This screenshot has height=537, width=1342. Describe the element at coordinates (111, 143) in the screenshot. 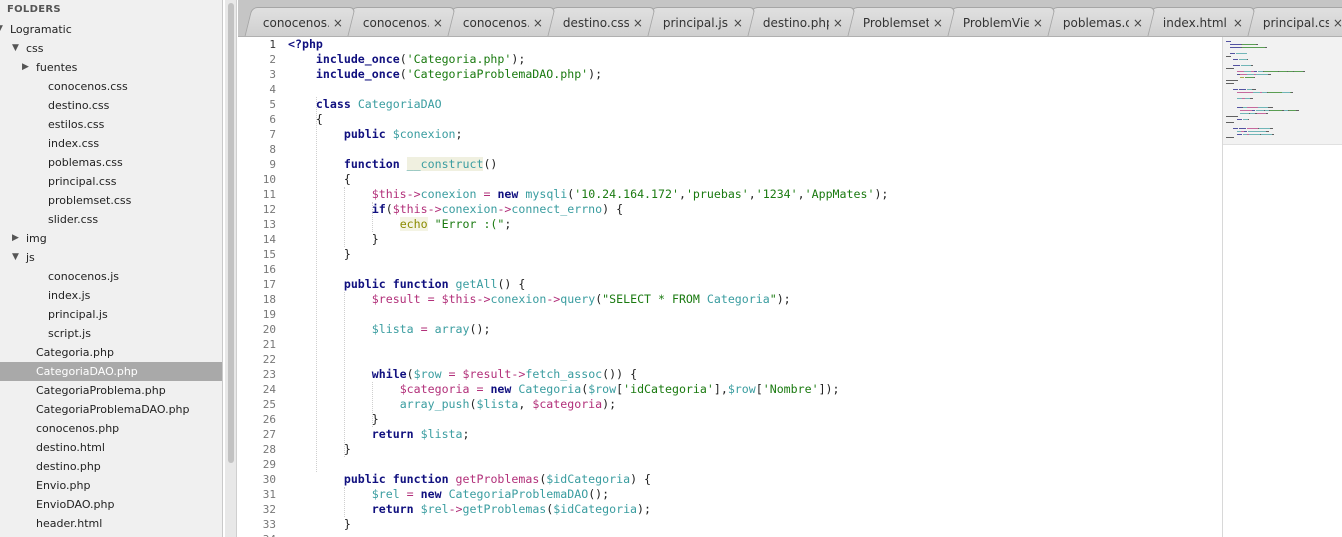

I see `sidebar-file: index.css` at that location.